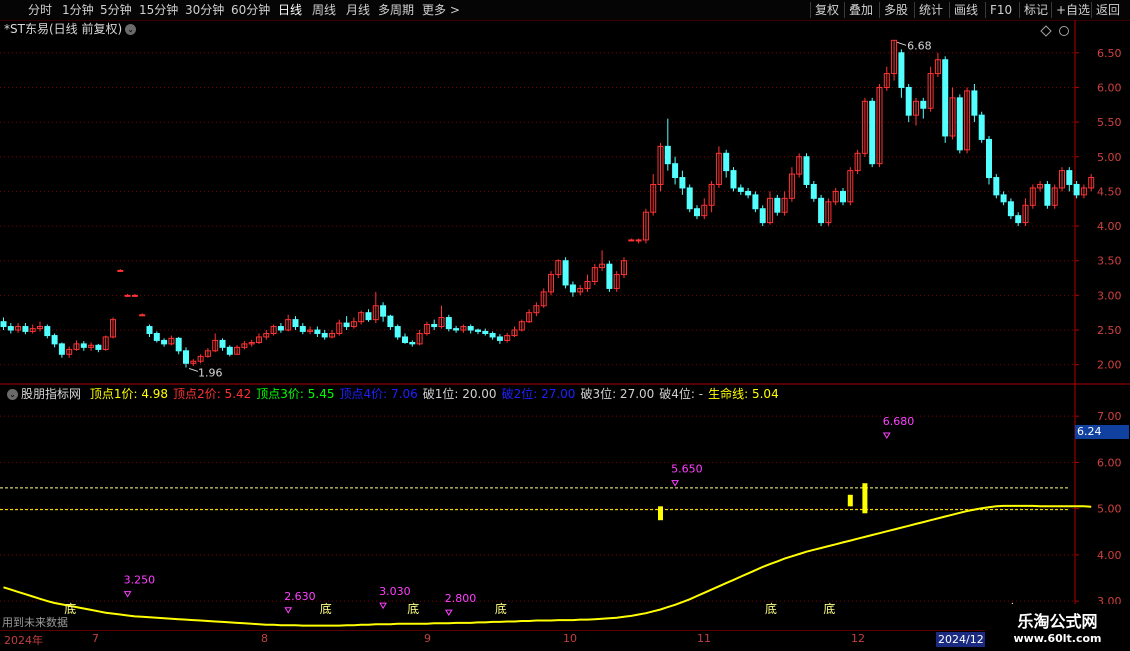  I want to click on toolbar-button-0: 复权, so click(827, 10).